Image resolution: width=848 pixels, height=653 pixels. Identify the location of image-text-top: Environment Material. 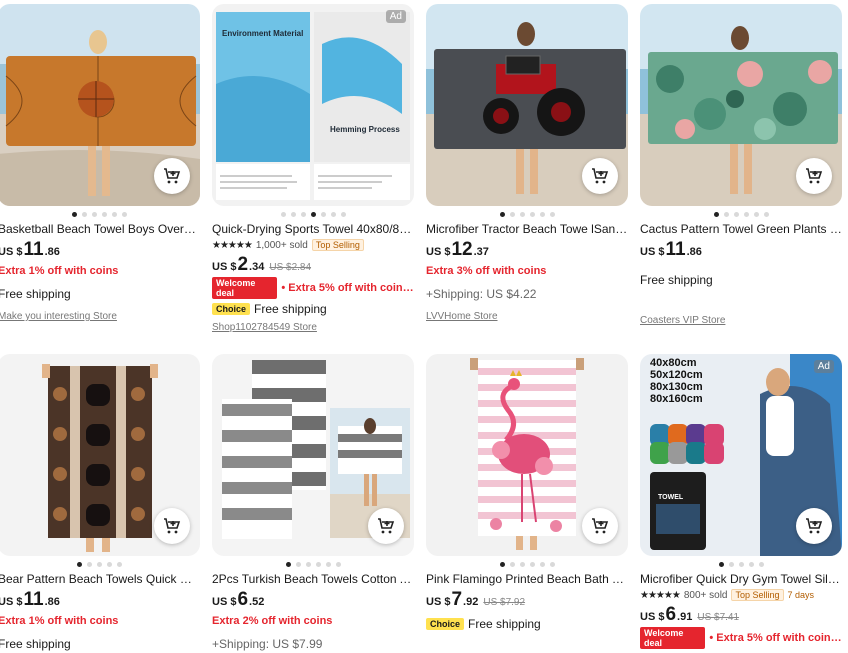
(262, 33).